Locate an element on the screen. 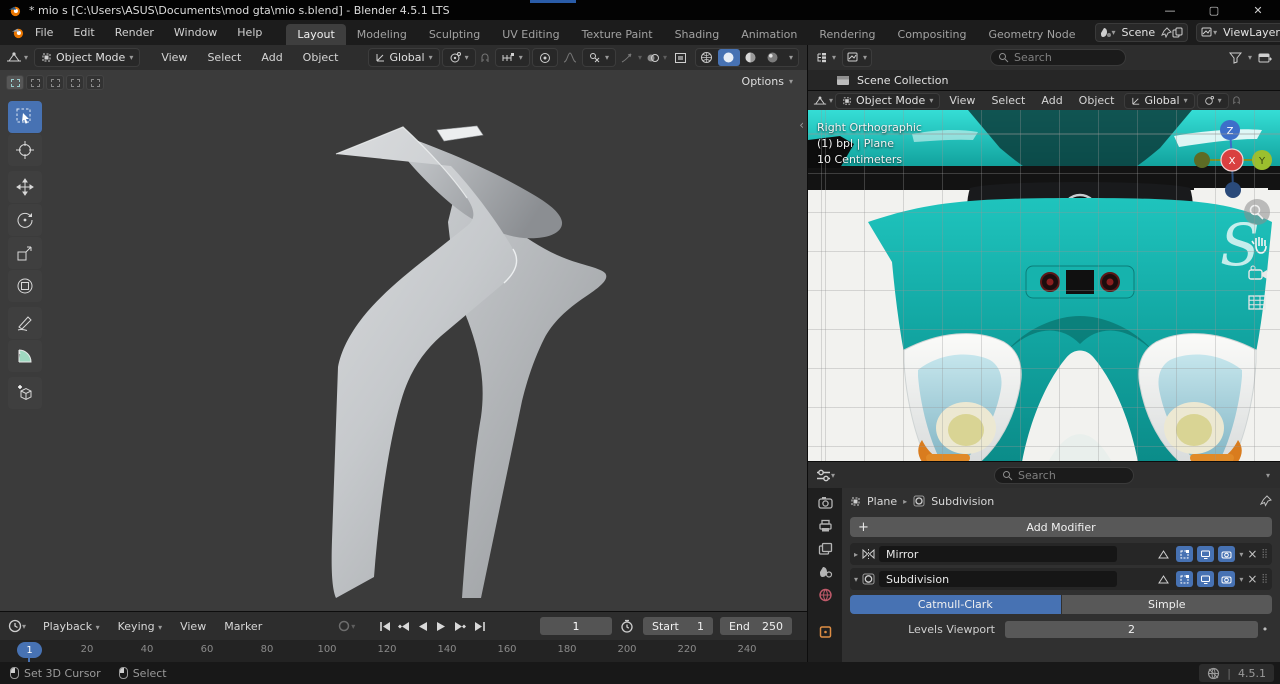 Image resolution: width=1280 pixels, height=684 pixels. pin-scene-icon is located at coordinates (1167, 32).